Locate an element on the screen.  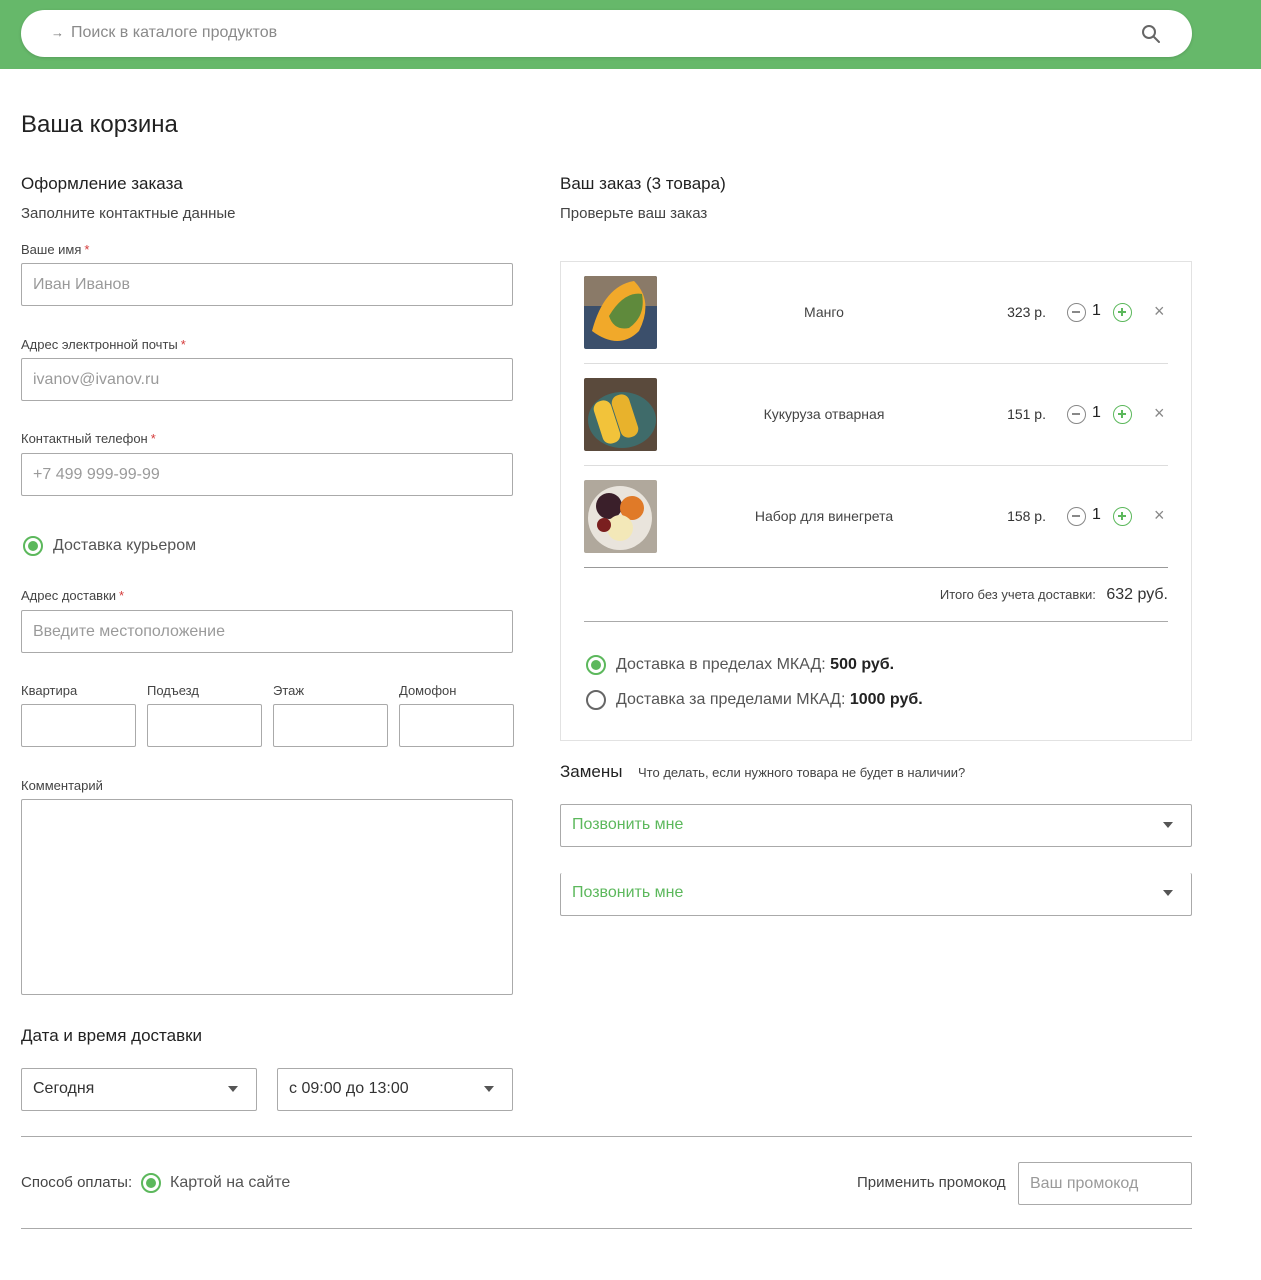
checkout-subtitle: Заполните контактные данные is located at coordinates (128, 213).